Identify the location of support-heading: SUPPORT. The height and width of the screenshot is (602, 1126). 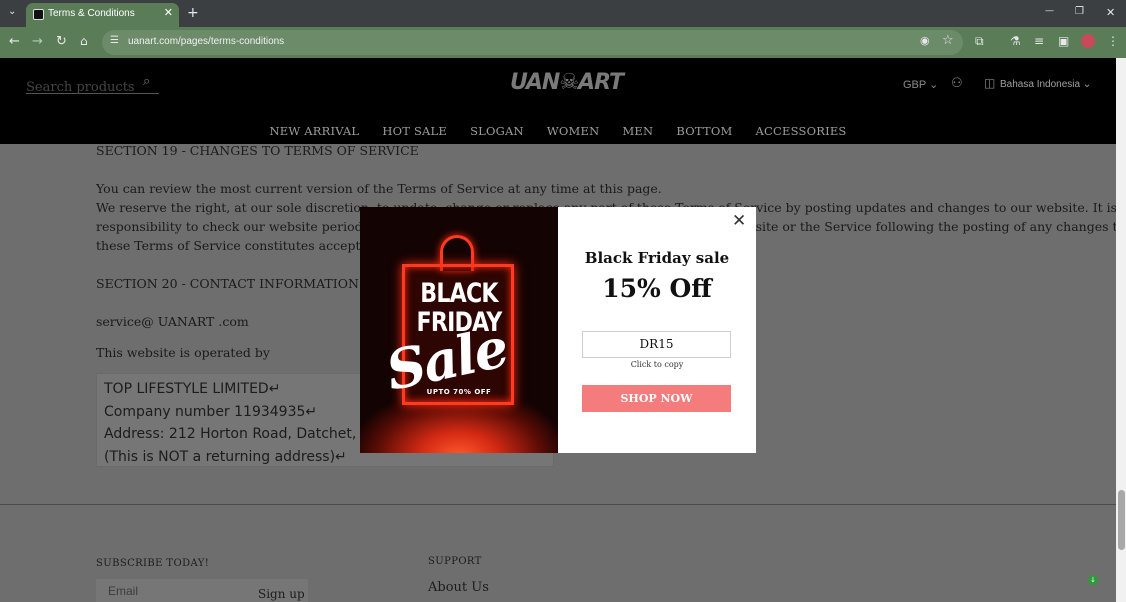
(455, 561).